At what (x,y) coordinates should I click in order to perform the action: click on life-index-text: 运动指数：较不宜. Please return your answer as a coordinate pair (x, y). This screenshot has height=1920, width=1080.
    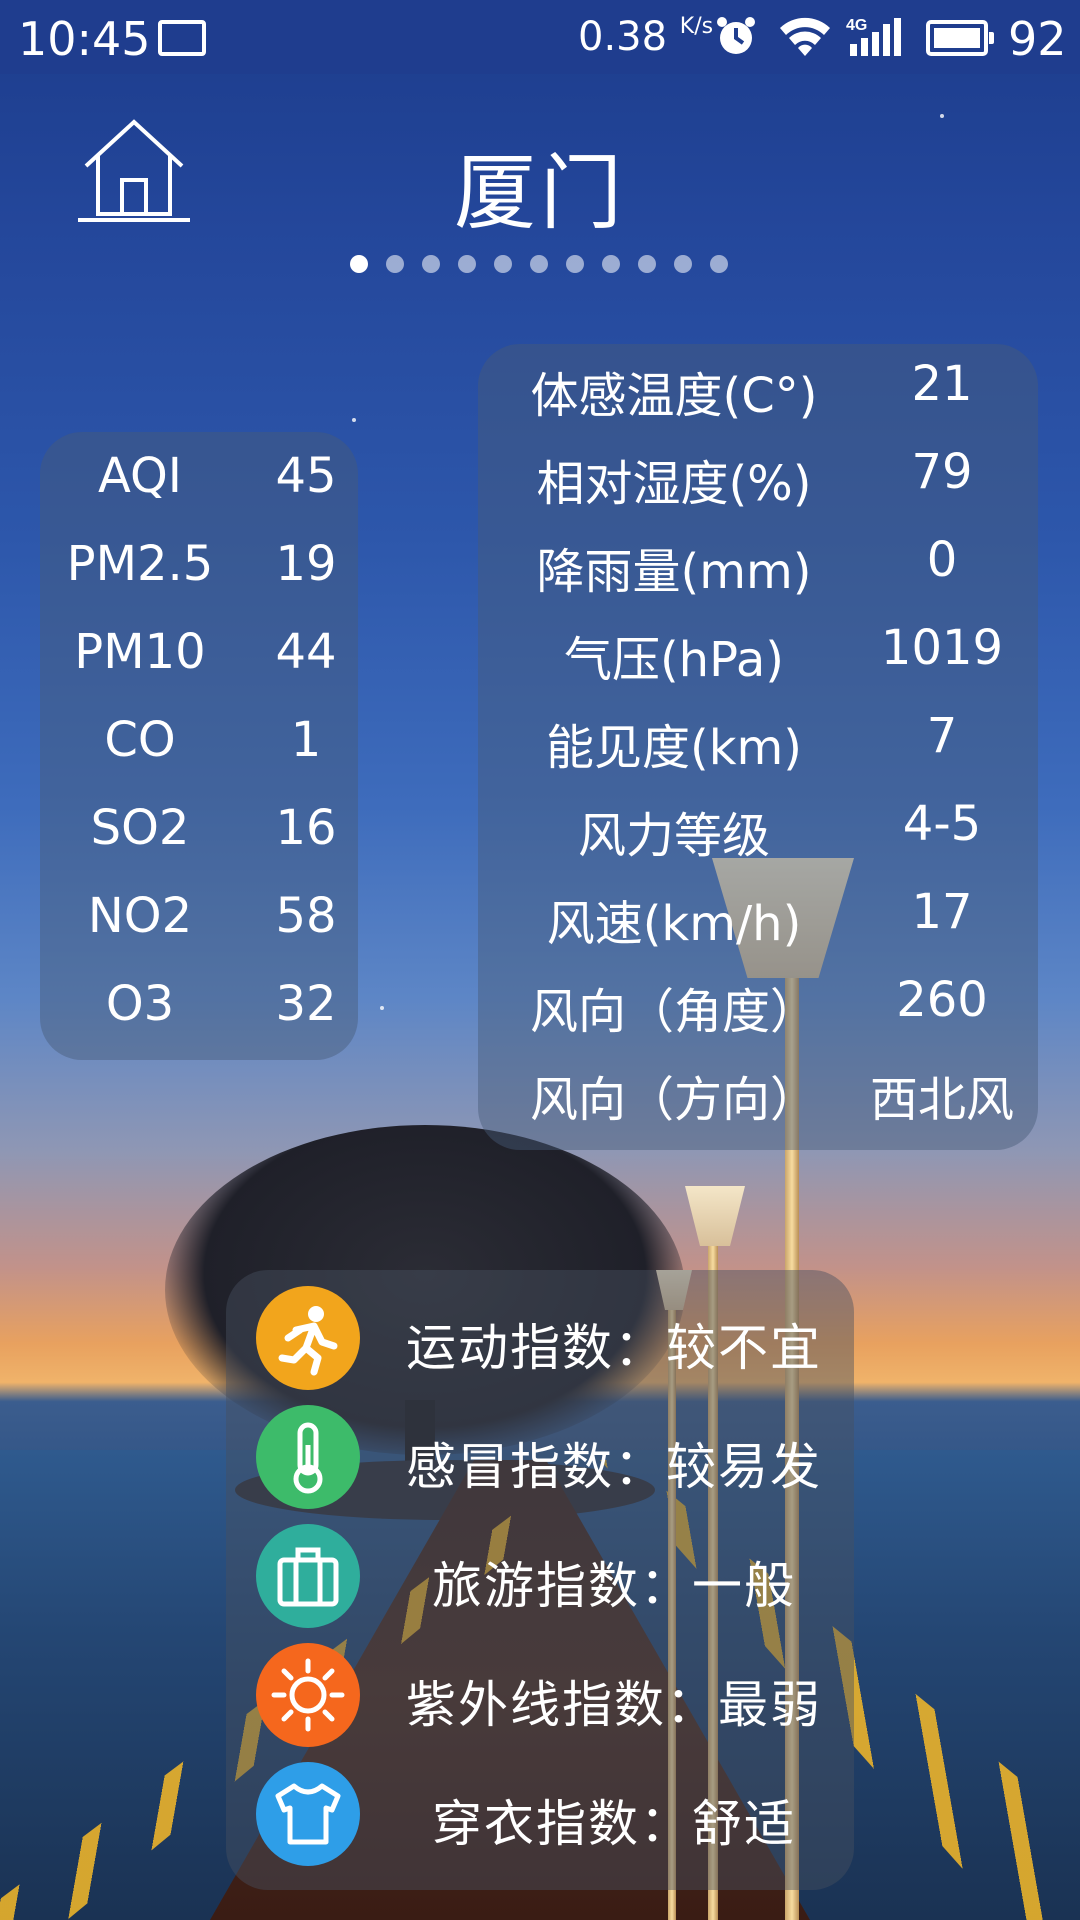
    Looking at the image, I should click on (614, 1348).